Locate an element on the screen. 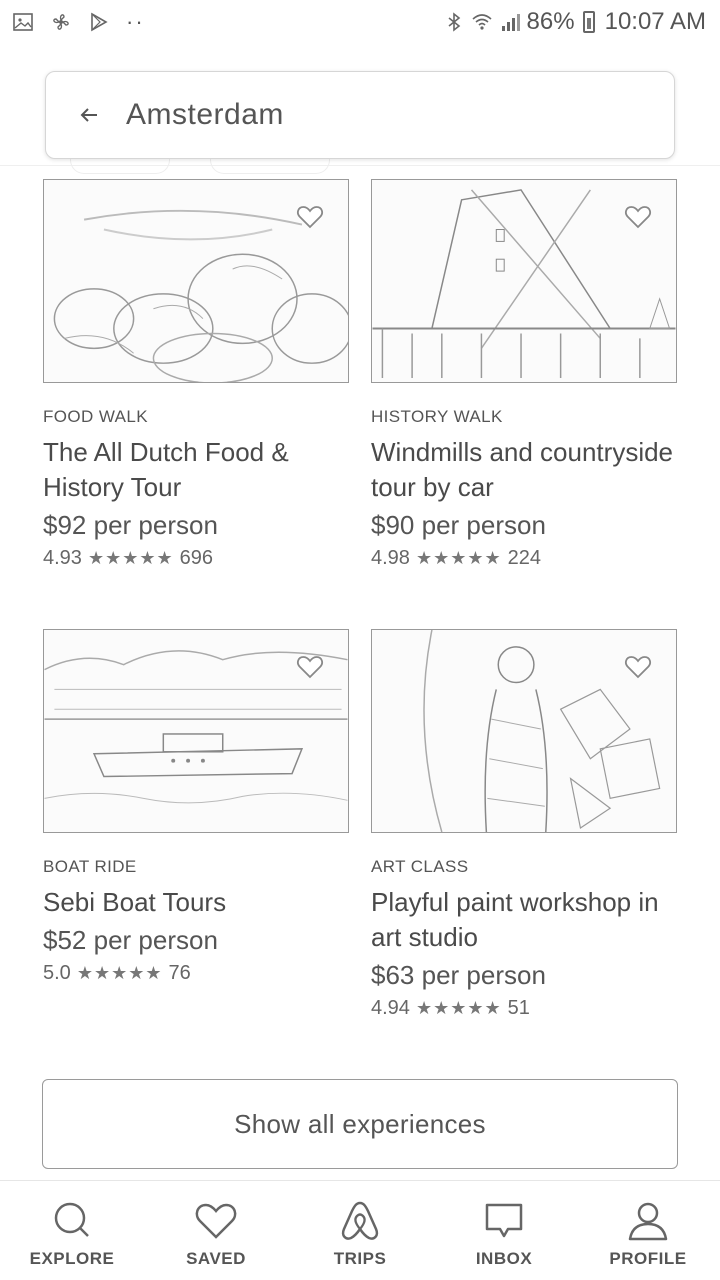 Image resolution: width=720 pixels, height=1280 pixels. battery-icon is located at coordinates (588, 22).